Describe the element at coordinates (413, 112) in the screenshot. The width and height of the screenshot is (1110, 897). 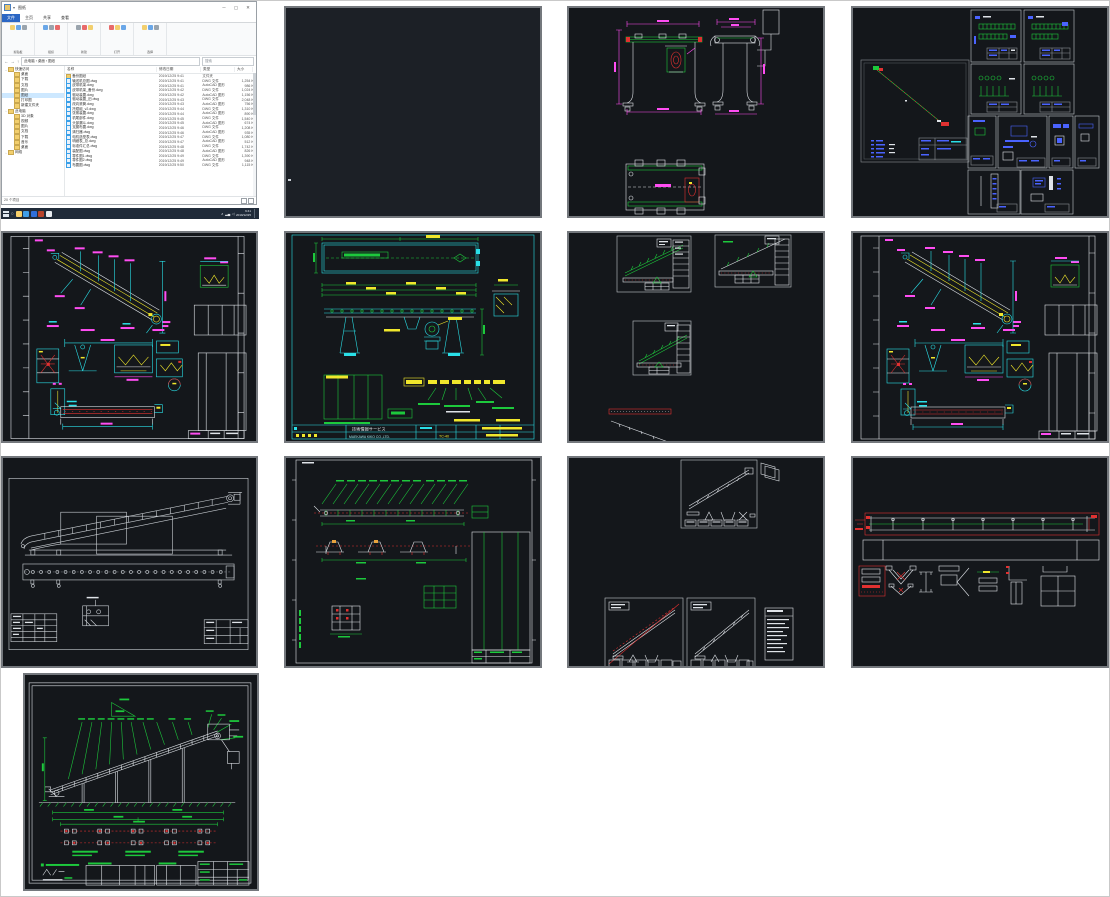
I see `cad-sheet-blank` at that location.